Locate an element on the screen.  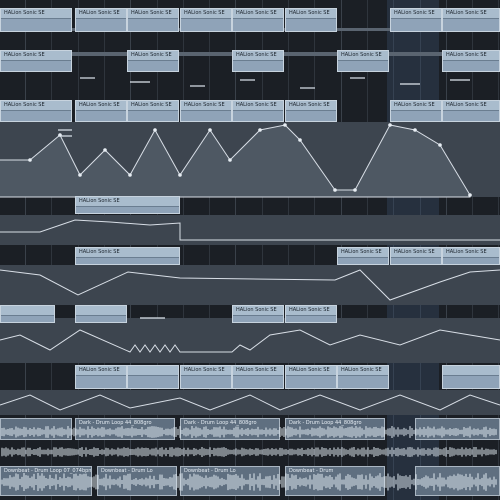
waveform-layer is located at coordinates (249, 458).